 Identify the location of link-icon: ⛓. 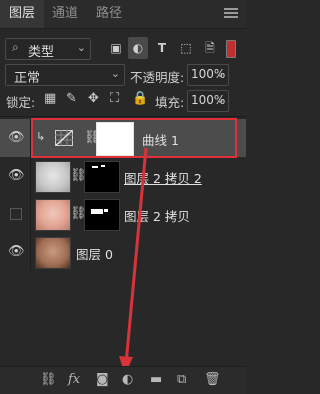
(48, 379).